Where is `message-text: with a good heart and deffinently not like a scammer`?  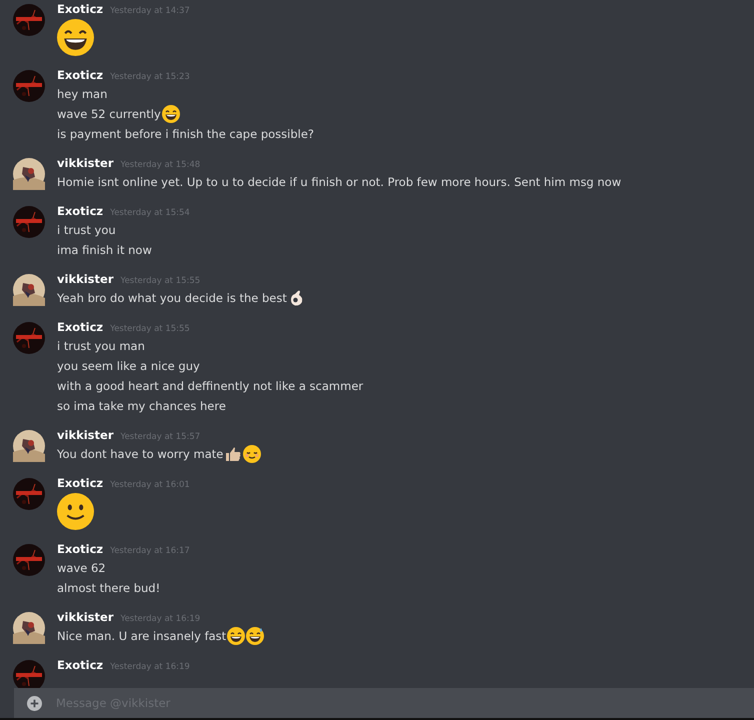
message-text: with a good heart and deffinently not like a scammer is located at coordinates (210, 386).